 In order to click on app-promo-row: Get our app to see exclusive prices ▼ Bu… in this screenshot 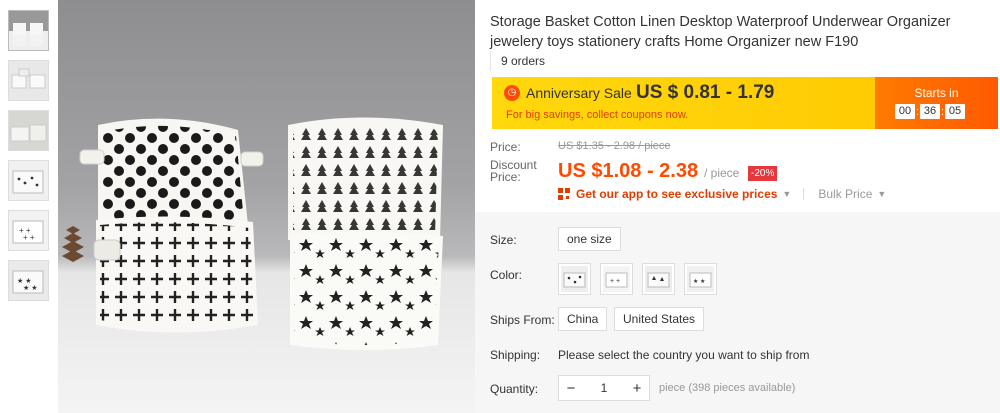, I will do `click(722, 194)`.